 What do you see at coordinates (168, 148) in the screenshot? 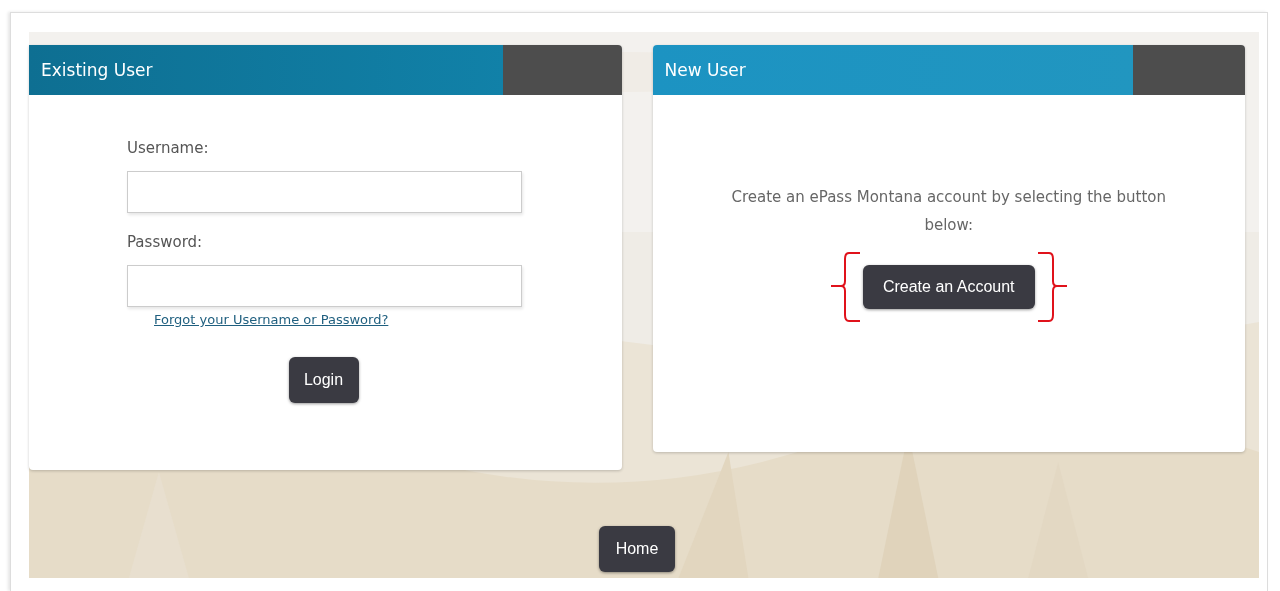
I see `field-label: Username:` at bounding box center [168, 148].